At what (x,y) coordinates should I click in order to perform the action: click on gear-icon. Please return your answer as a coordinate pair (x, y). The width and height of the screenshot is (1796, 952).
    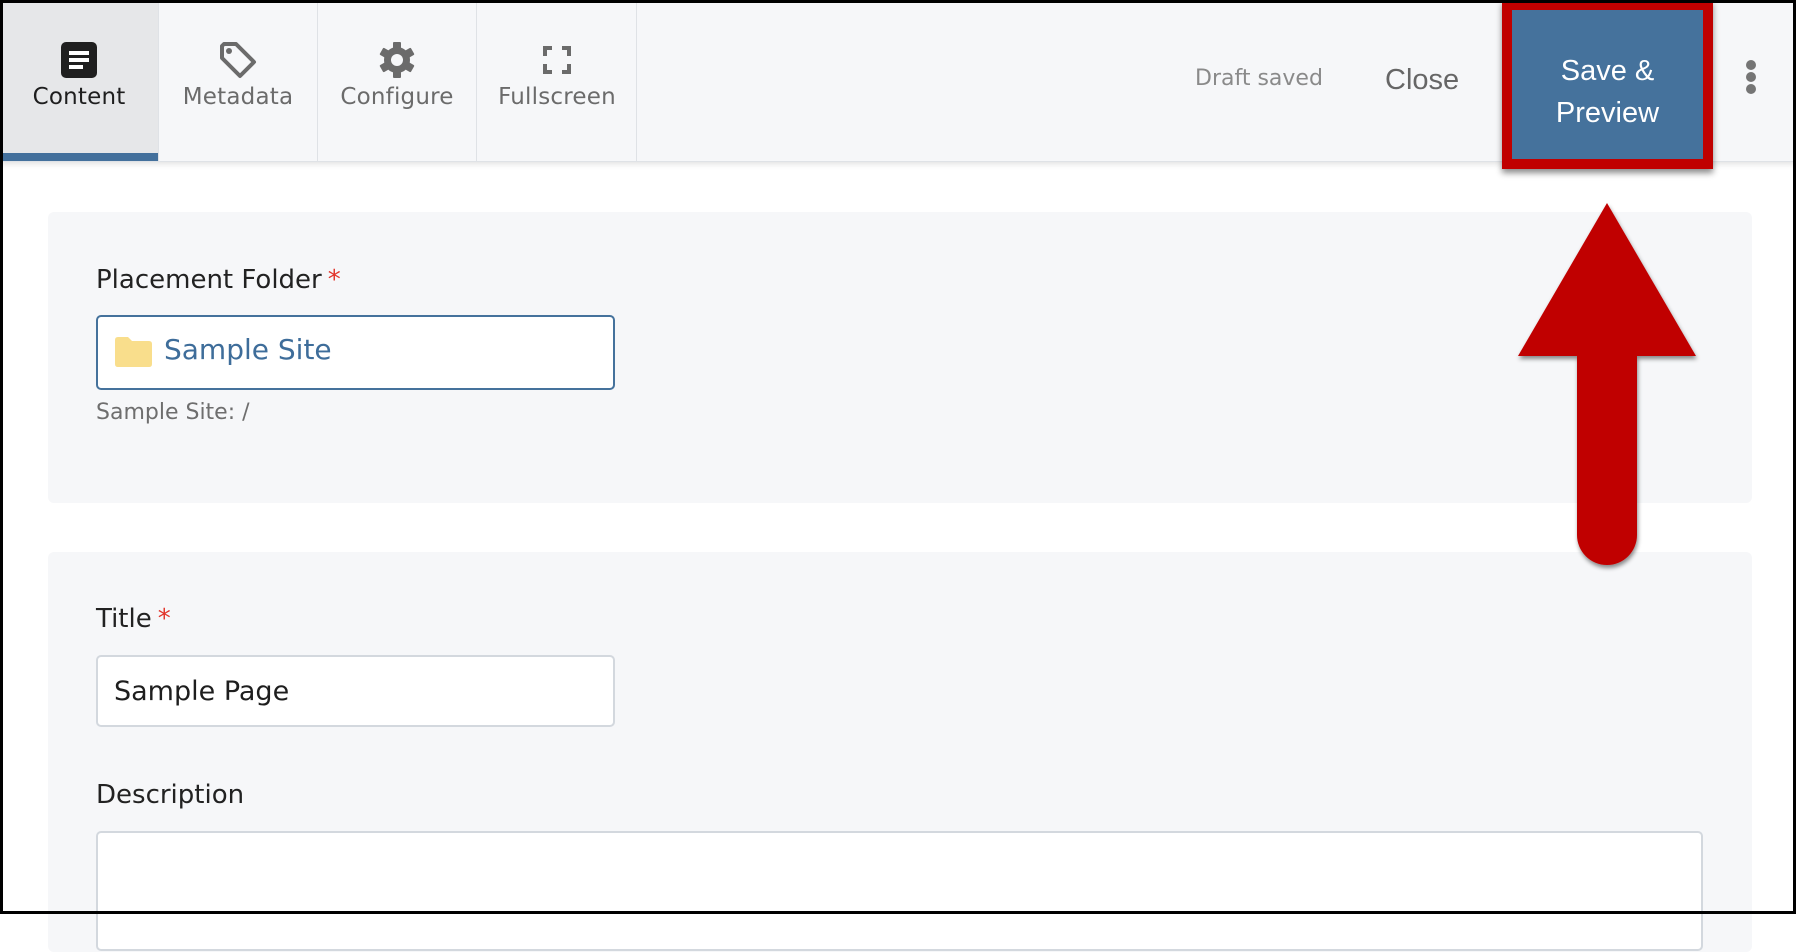
    Looking at the image, I should click on (397, 60).